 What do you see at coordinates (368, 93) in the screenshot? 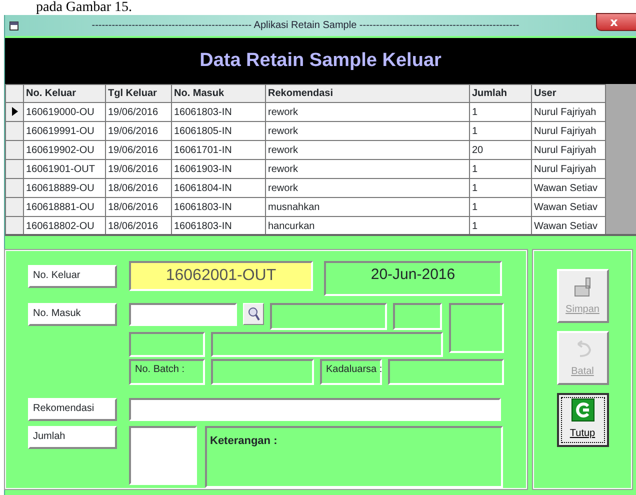
I see `column-header: Rekomendasi` at bounding box center [368, 93].